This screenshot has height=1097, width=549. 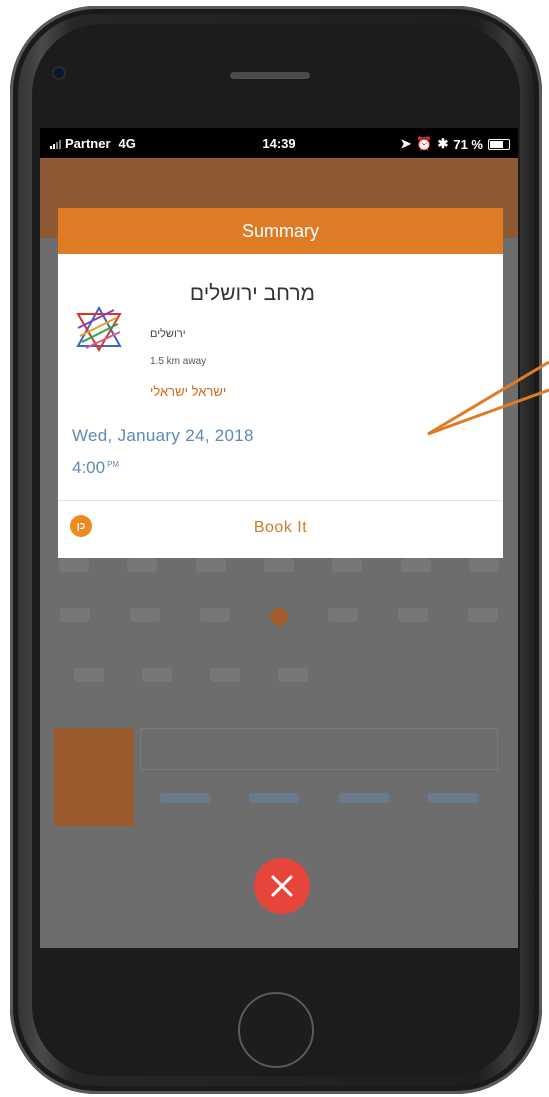 I want to click on booking-time-value: 4:00, so click(x=89, y=467).